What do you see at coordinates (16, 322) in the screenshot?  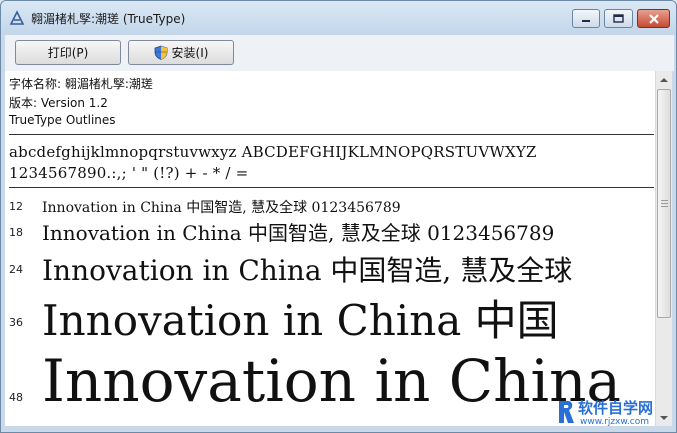 I see `sample-size-label: 36` at bounding box center [16, 322].